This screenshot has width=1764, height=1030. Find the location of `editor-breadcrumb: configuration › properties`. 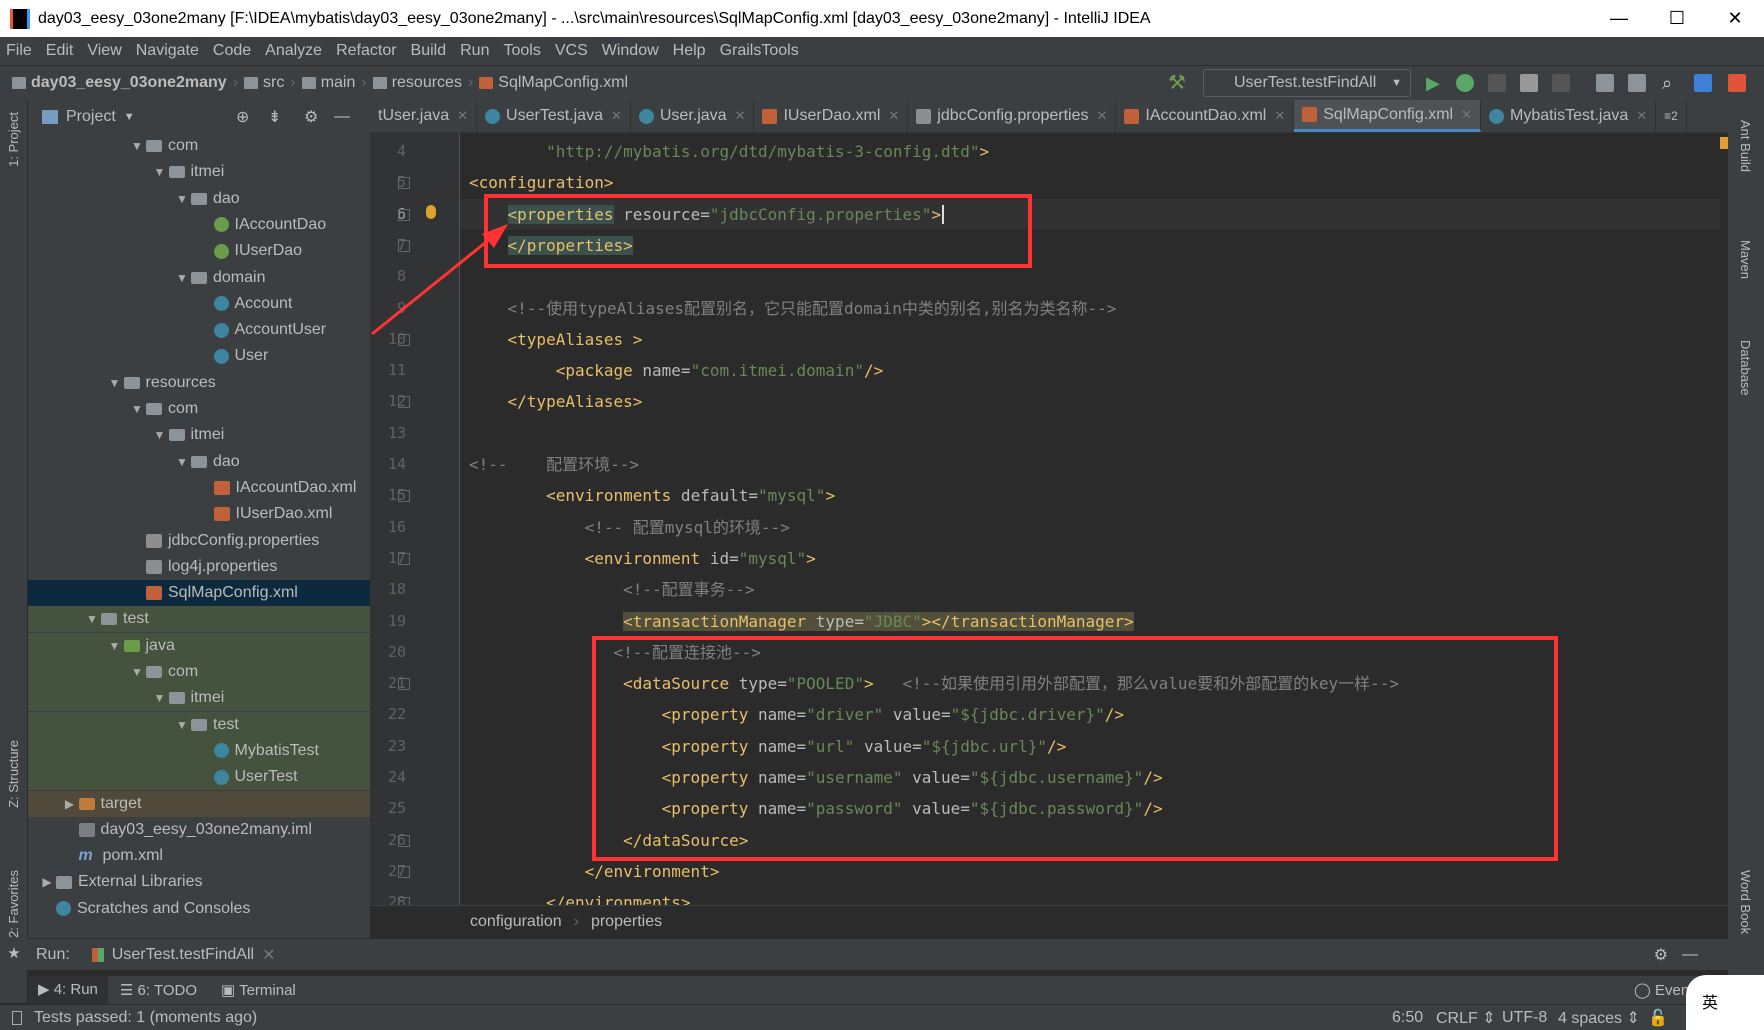

editor-breadcrumb: configuration › properties is located at coordinates (1049, 921).